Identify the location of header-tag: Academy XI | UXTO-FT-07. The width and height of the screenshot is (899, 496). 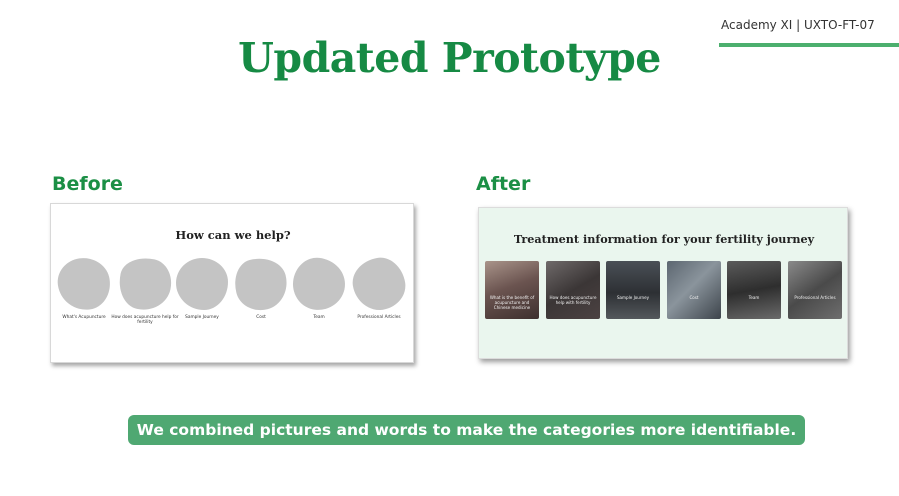
(798, 25).